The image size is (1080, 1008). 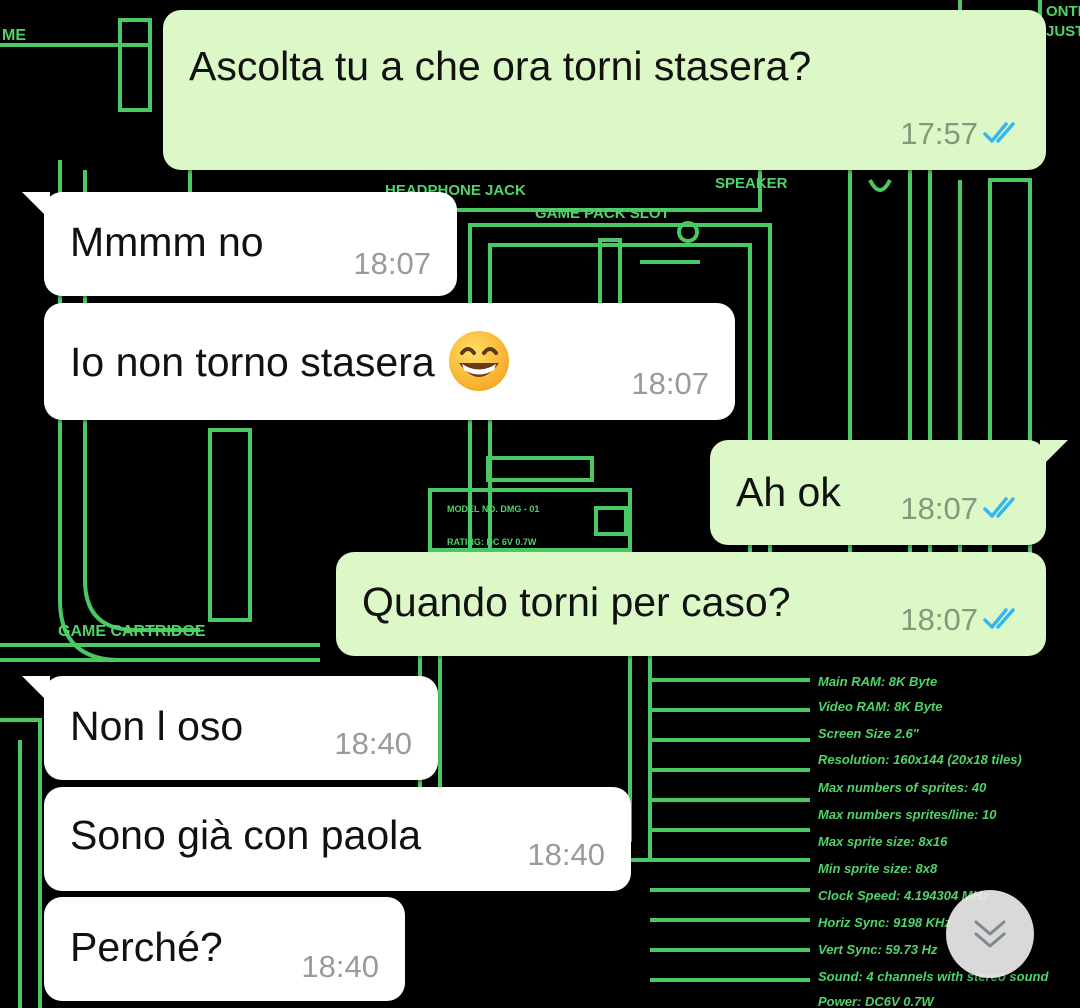 What do you see at coordinates (157, 726) in the screenshot?
I see `message-text: Non l oso` at bounding box center [157, 726].